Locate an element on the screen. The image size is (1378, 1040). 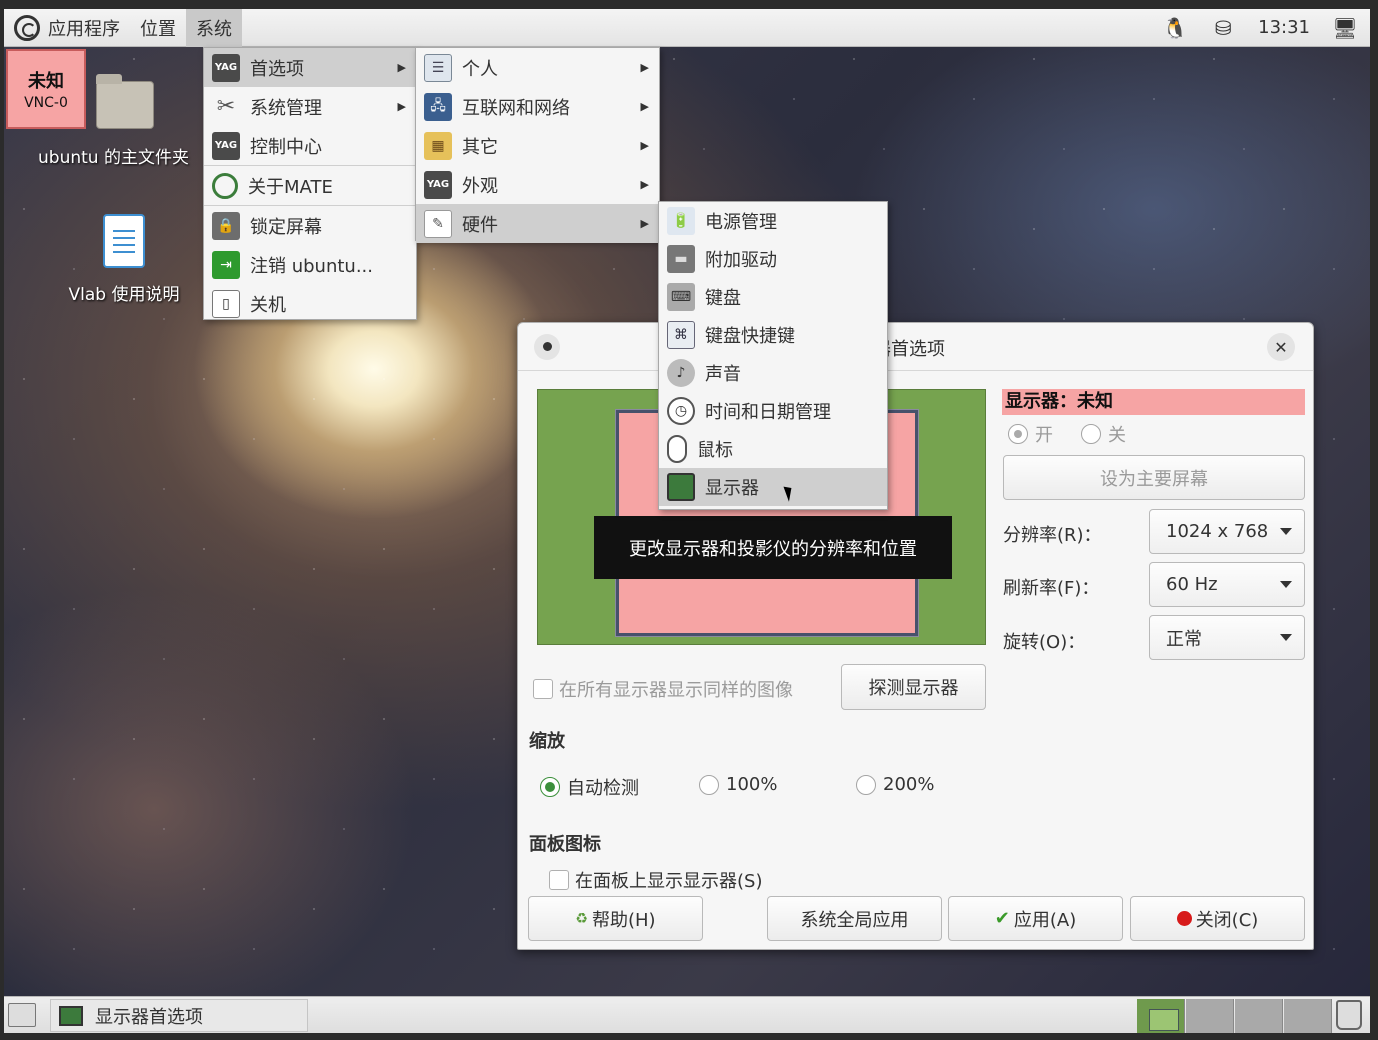
menu-item-label: 关机 is located at coordinates (268, 305).